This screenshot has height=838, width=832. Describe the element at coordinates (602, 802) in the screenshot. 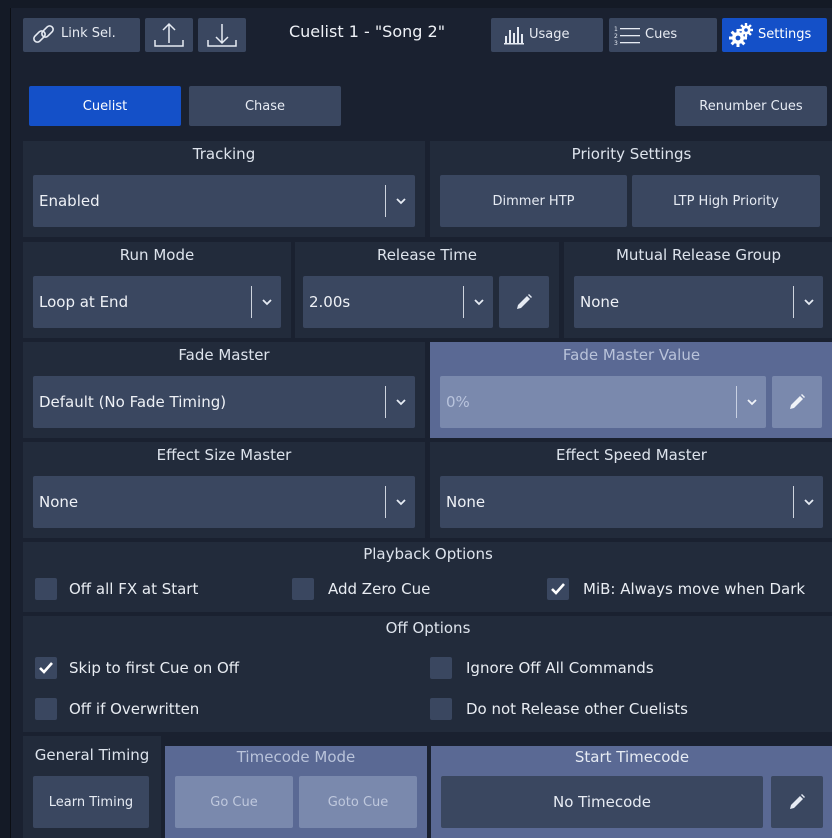

I see `start-timecode-field: No Timecode` at that location.